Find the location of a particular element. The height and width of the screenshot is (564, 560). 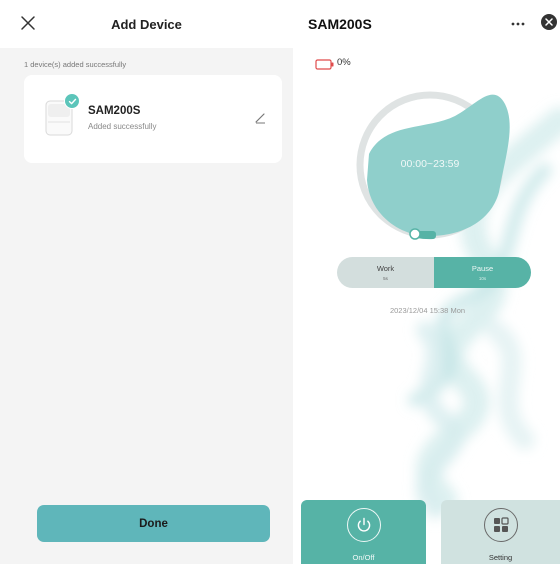

setting-label: Setting is located at coordinates (500, 557).